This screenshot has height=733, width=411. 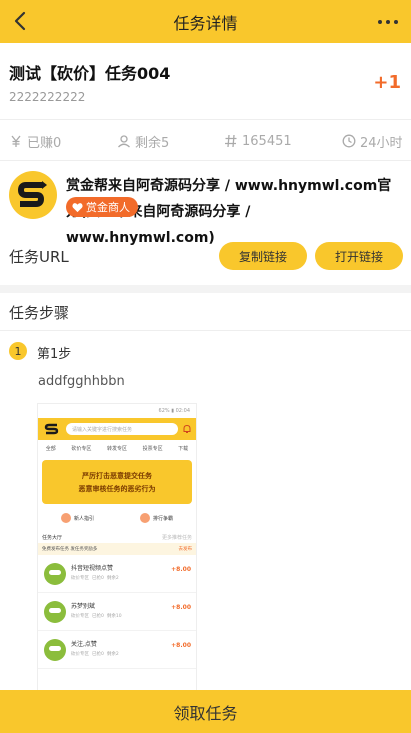 What do you see at coordinates (70, 549) in the screenshot?
I see `shot-notice-text: 免费发布任务 发任务奖励多` at bounding box center [70, 549].